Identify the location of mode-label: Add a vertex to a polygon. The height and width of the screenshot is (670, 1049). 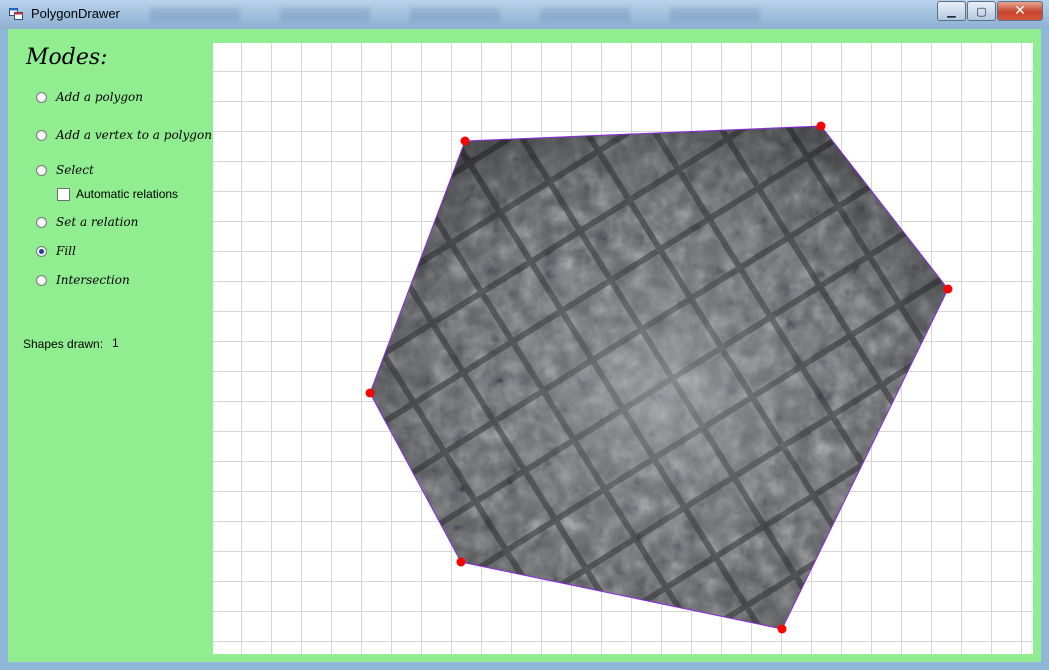
(134, 135).